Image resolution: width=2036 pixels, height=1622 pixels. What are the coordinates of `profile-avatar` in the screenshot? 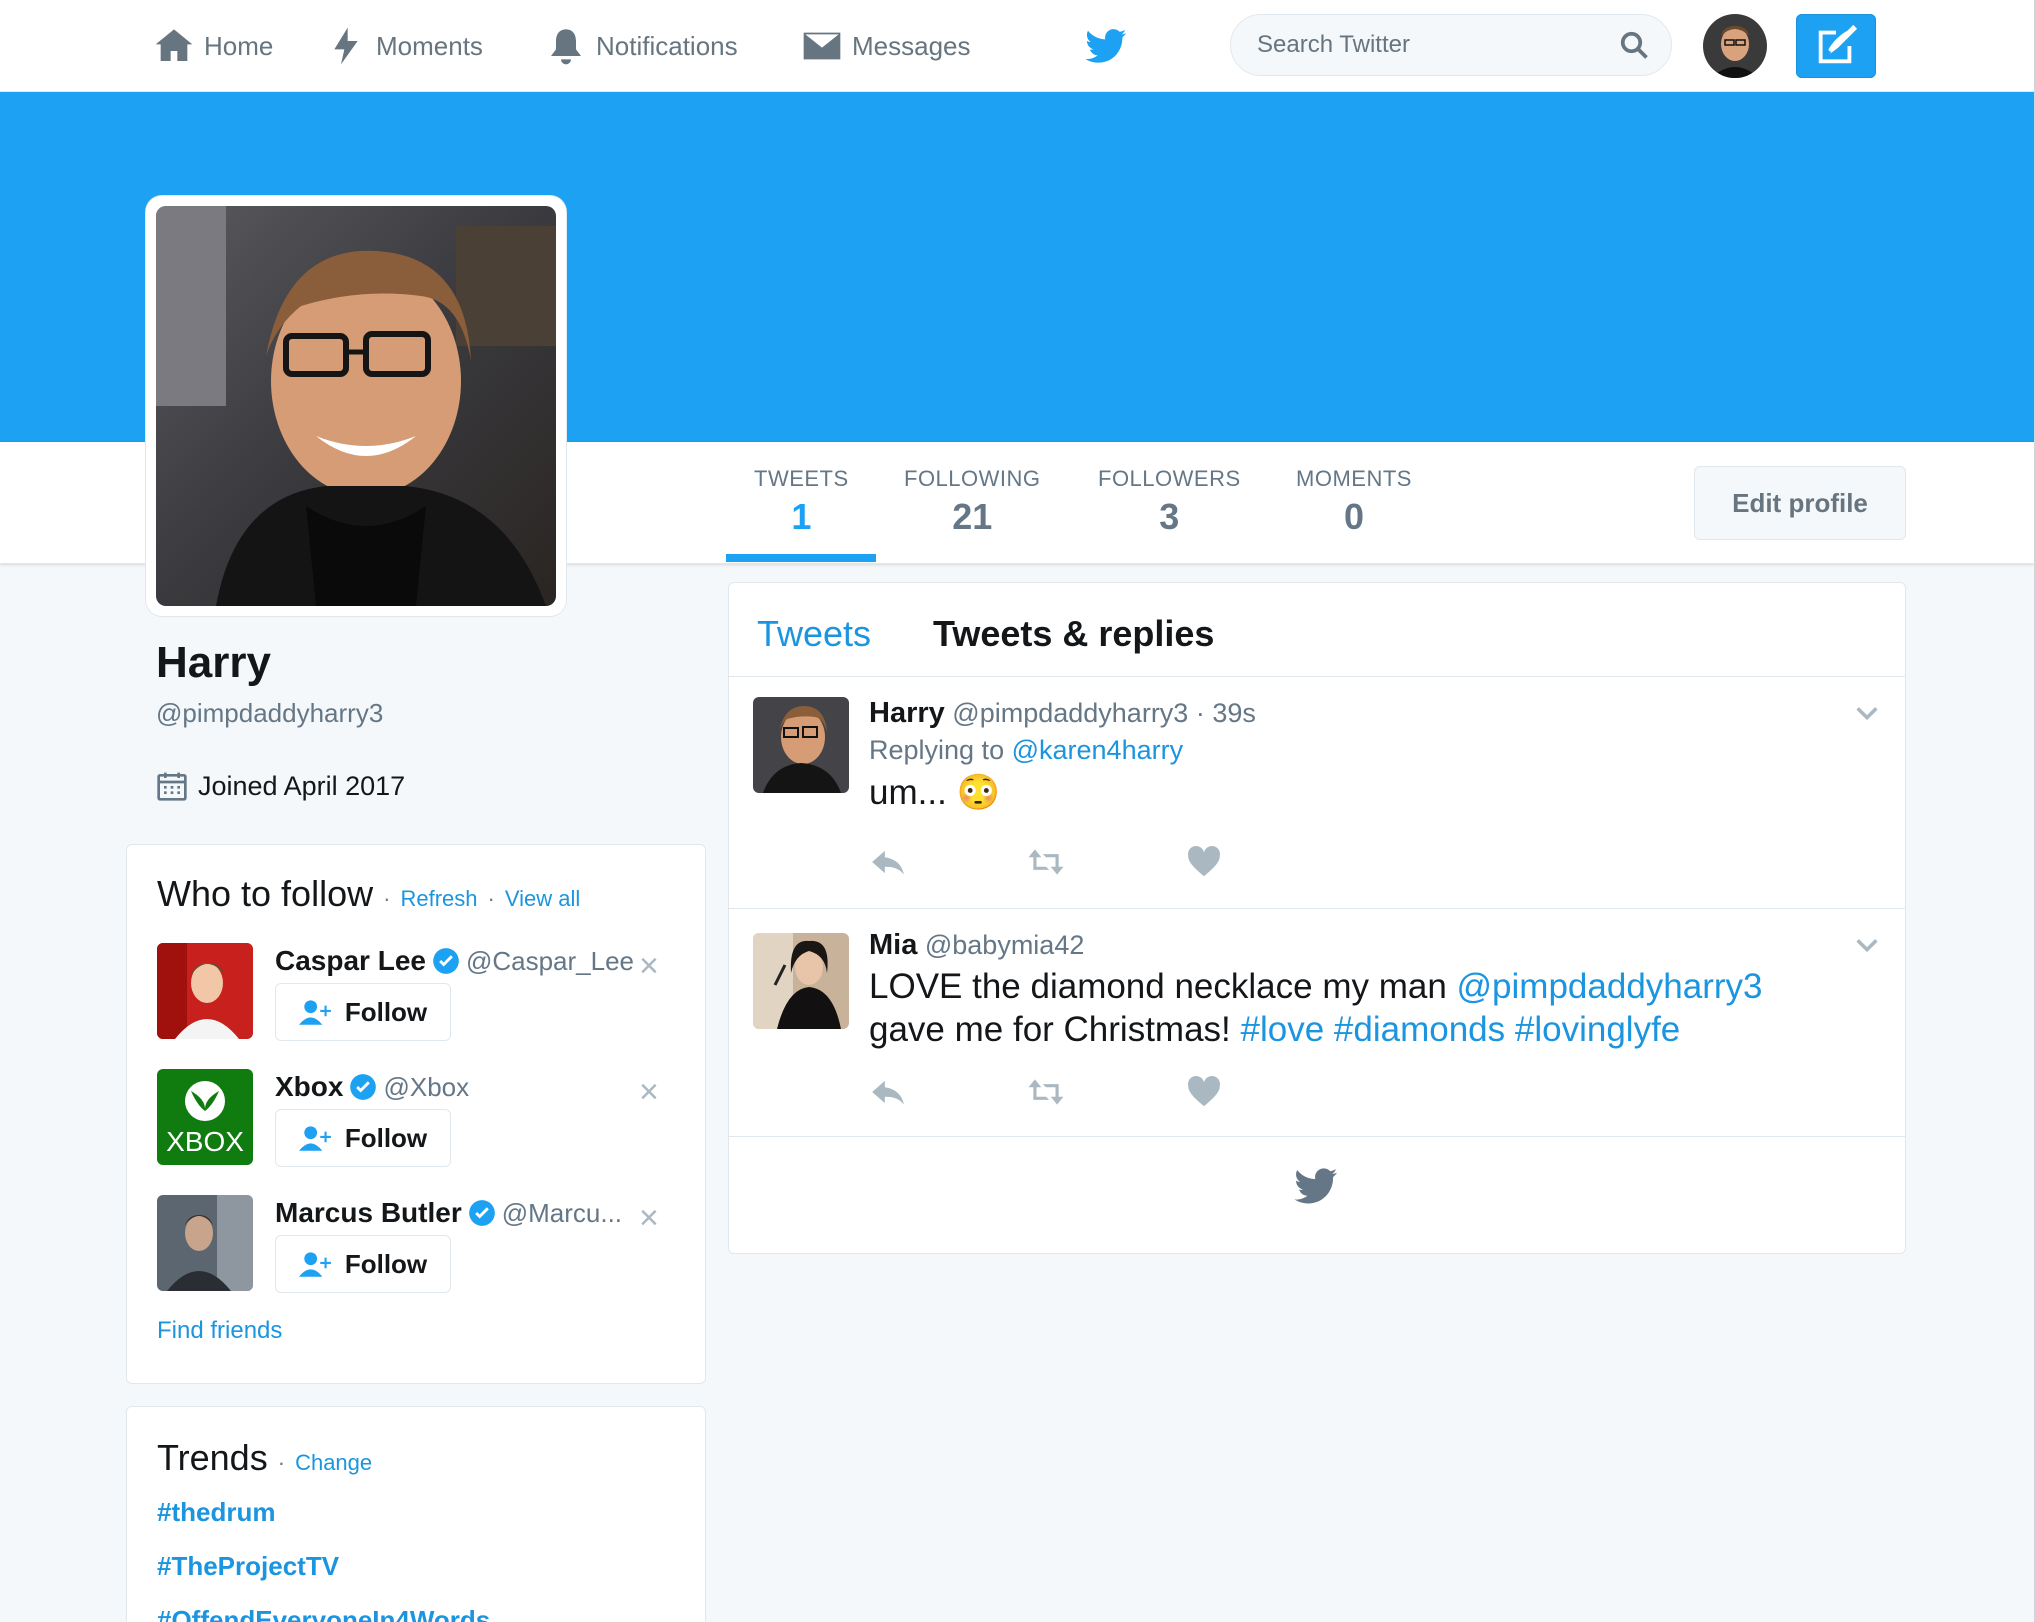 It's located at (356, 406).